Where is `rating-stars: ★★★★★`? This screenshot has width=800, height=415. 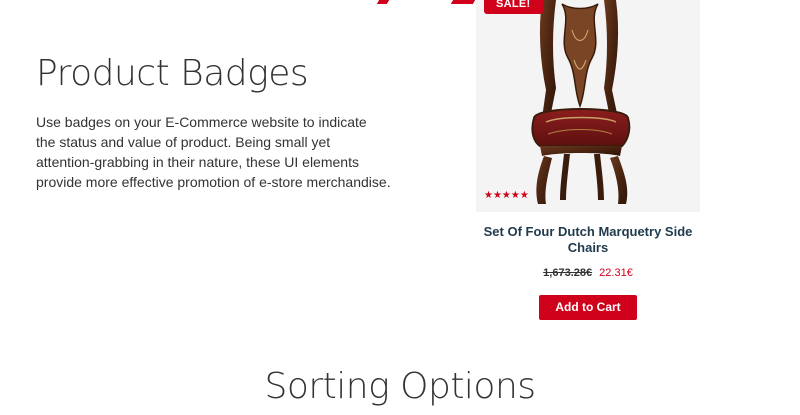
rating-stars: ★★★★★ is located at coordinates (506, 195).